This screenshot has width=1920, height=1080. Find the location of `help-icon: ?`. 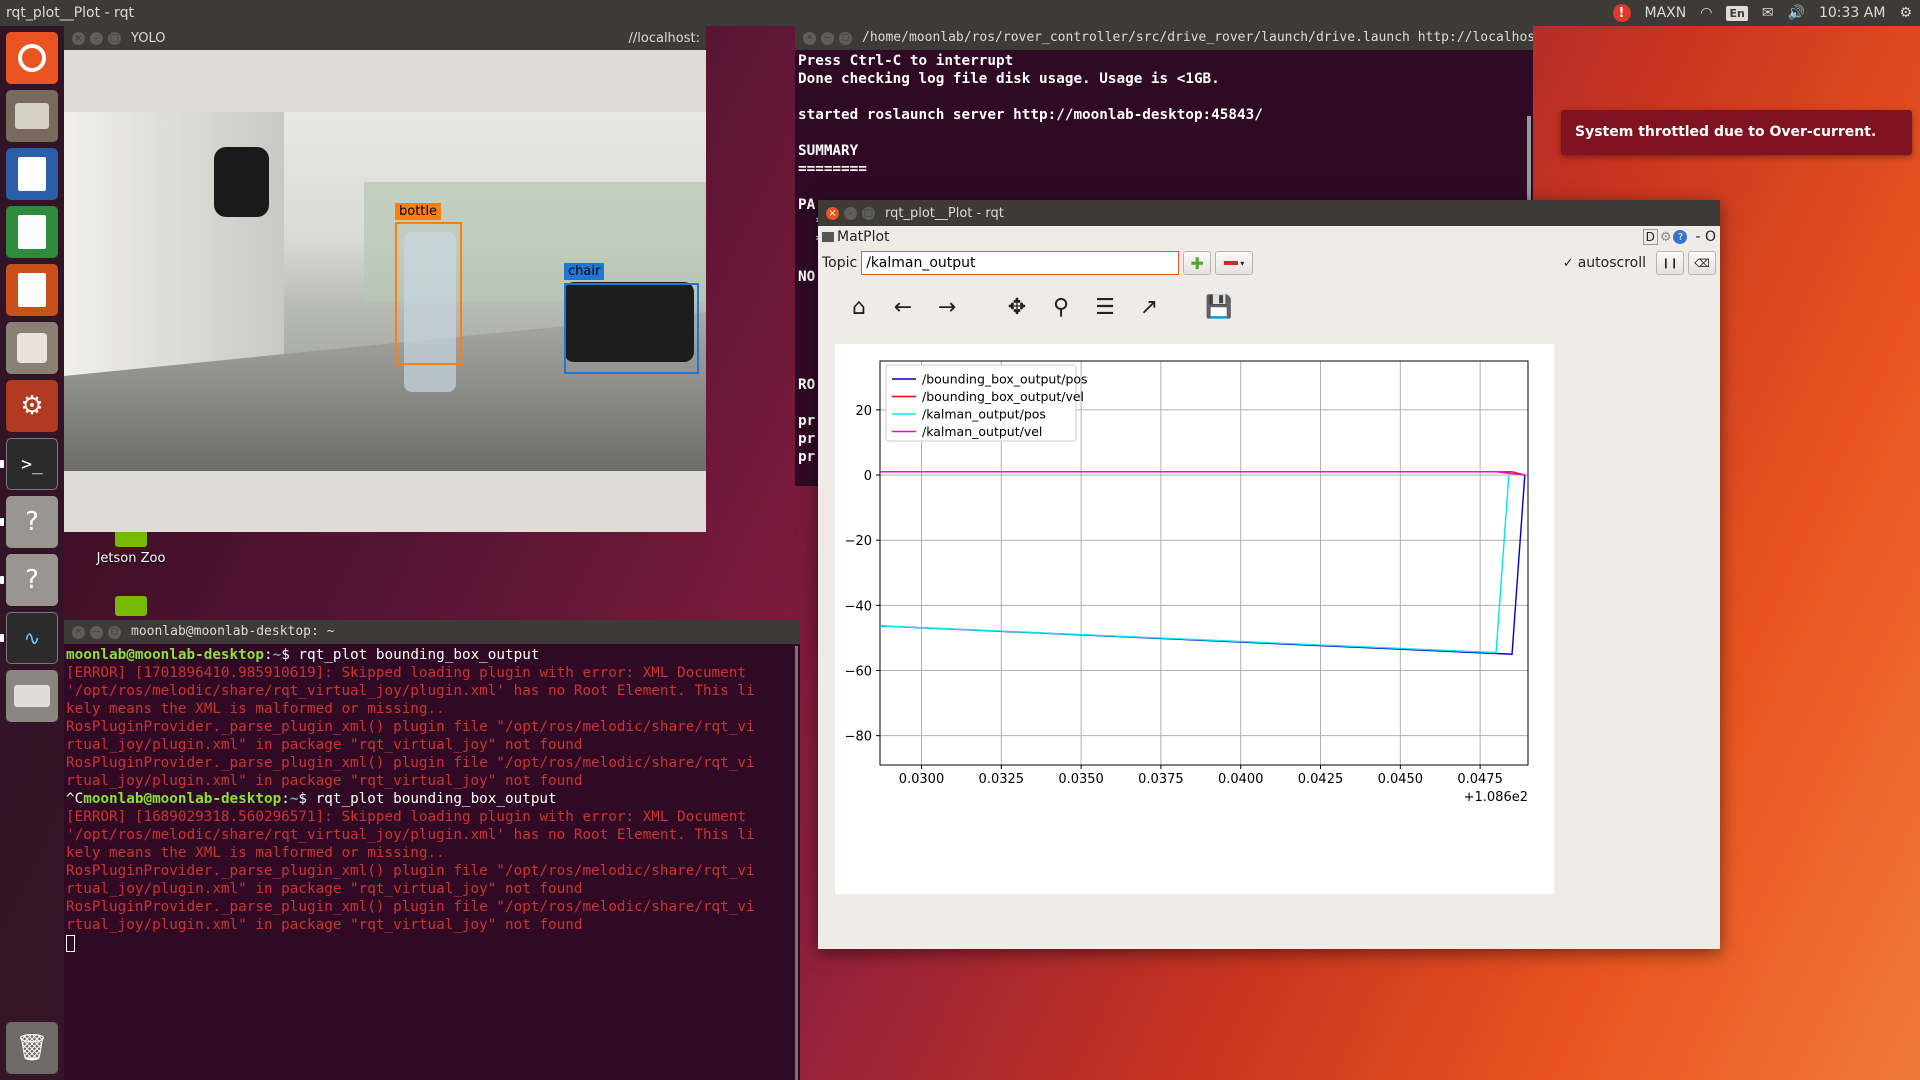

help-icon: ? is located at coordinates (1680, 237).